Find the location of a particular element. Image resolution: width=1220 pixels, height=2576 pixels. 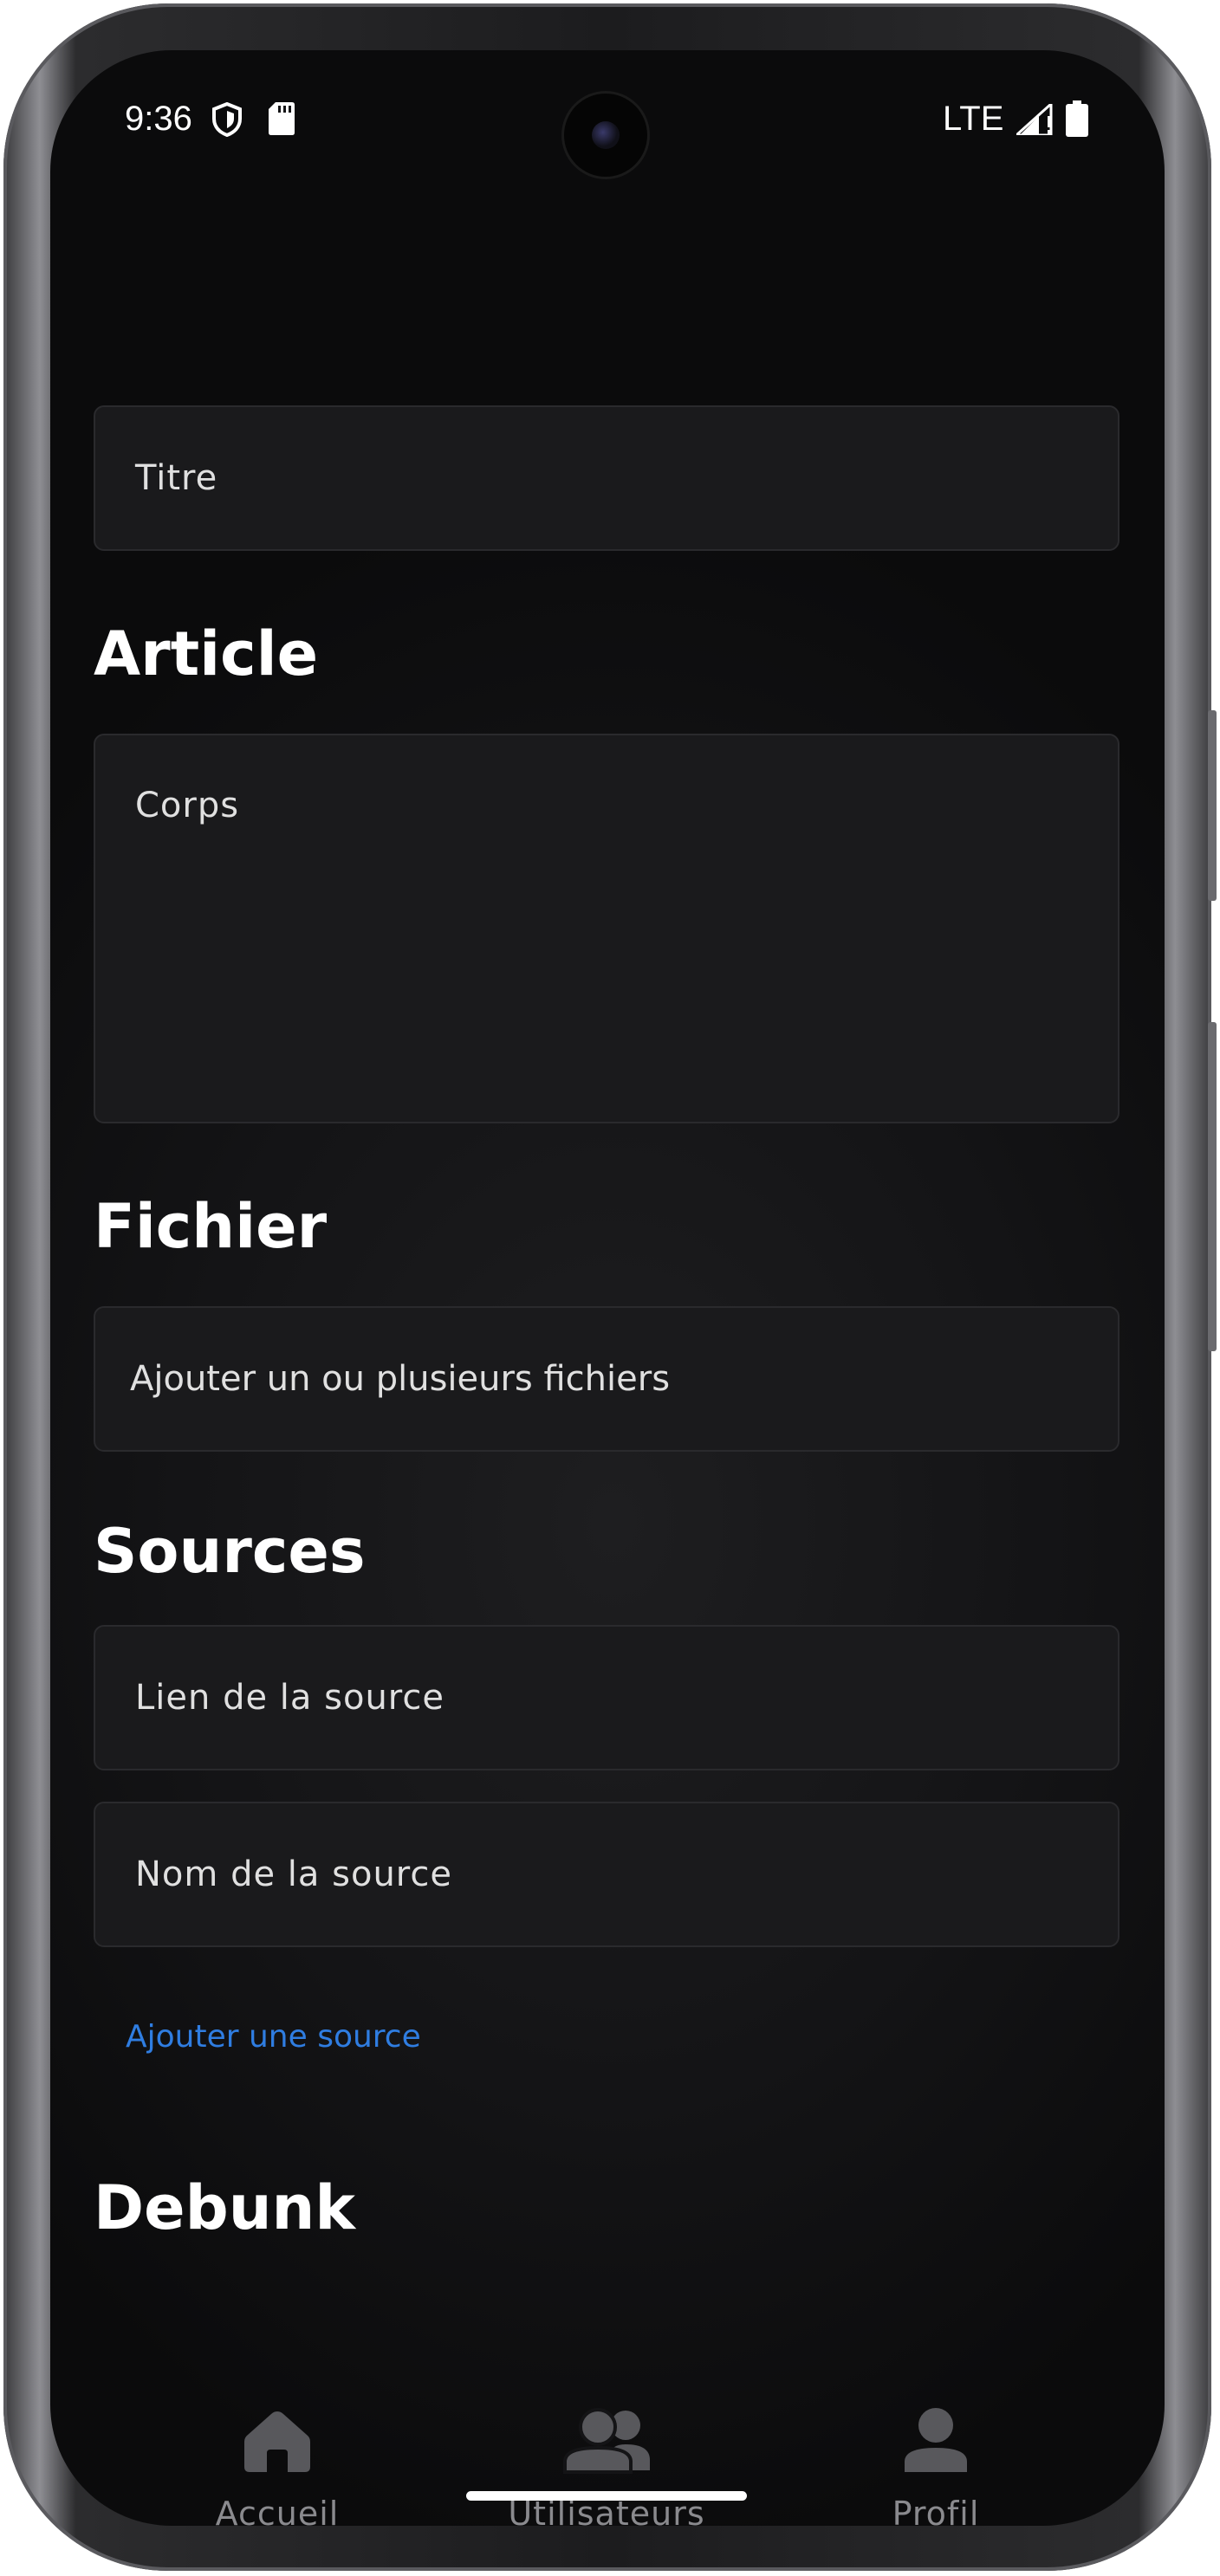

source-name-placeholder: Nom de la source is located at coordinates (293, 1874).